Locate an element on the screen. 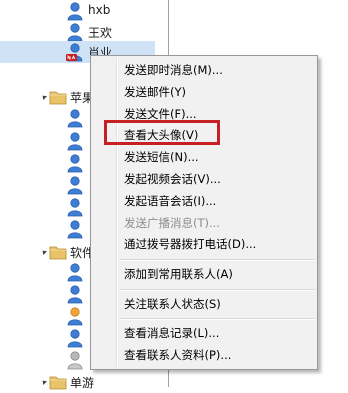  user-na-icon is located at coordinates (75, 52).